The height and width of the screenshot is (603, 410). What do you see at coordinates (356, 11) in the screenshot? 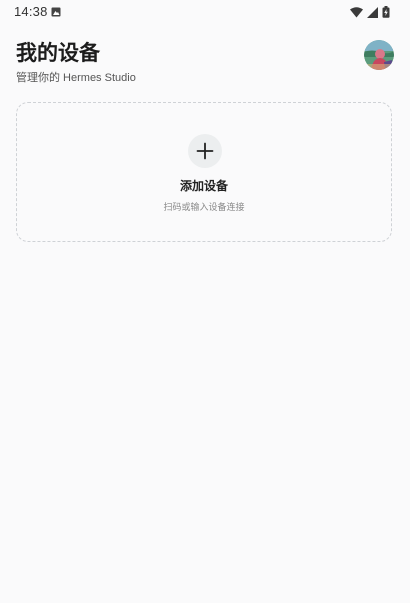
I see `wifi-icon` at bounding box center [356, 11].